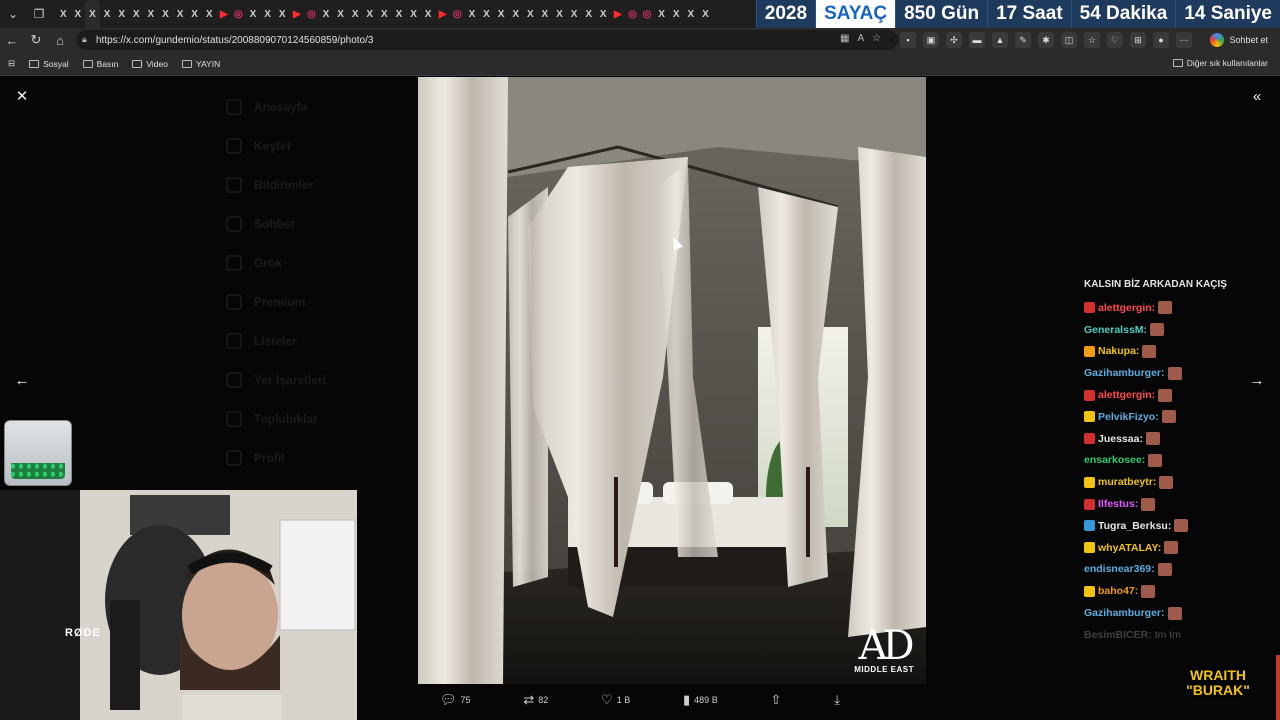 This screenshot has width=1280, height=720. What do you see at coordinates (1184, 40) in the screenshot?
I see `more-menu-icon: ⋯` at bounding box center [1184, 40].